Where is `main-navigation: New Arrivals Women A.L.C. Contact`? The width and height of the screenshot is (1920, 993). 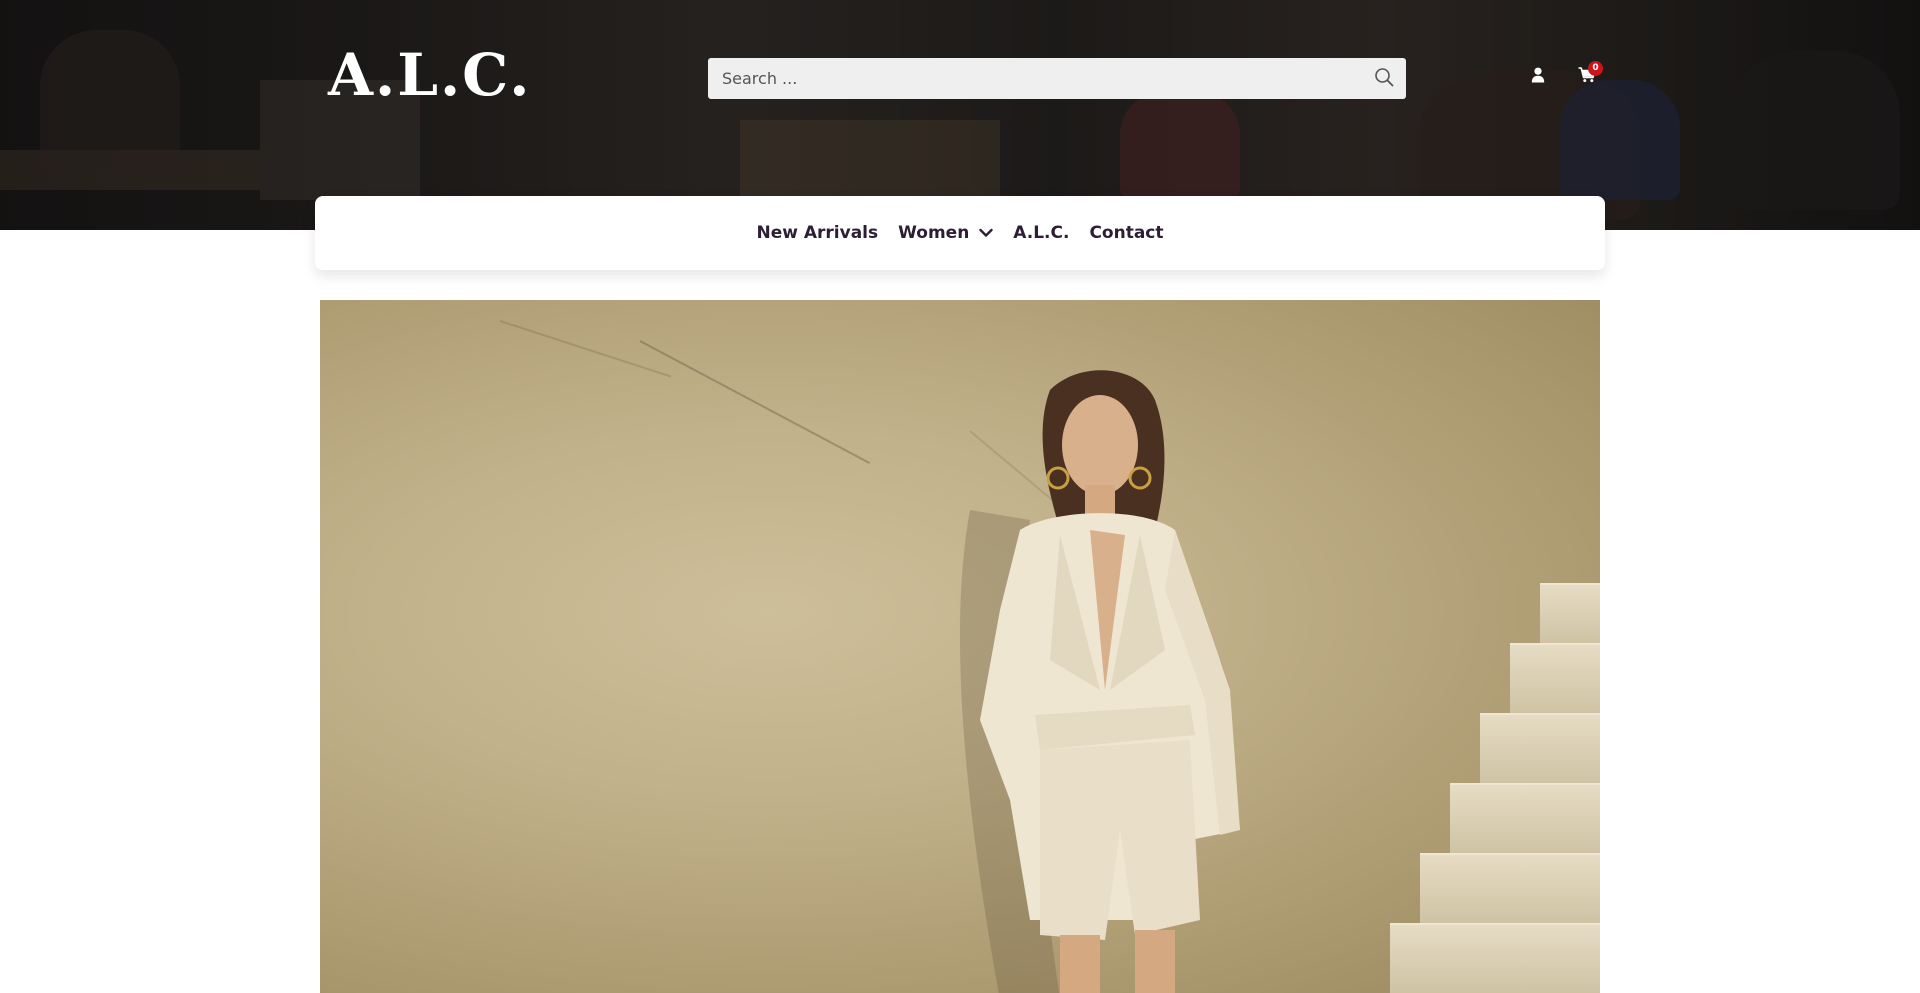
main-navigation: New Arrivals Women A.L.C. Contact is located at coordinates (960, 233).